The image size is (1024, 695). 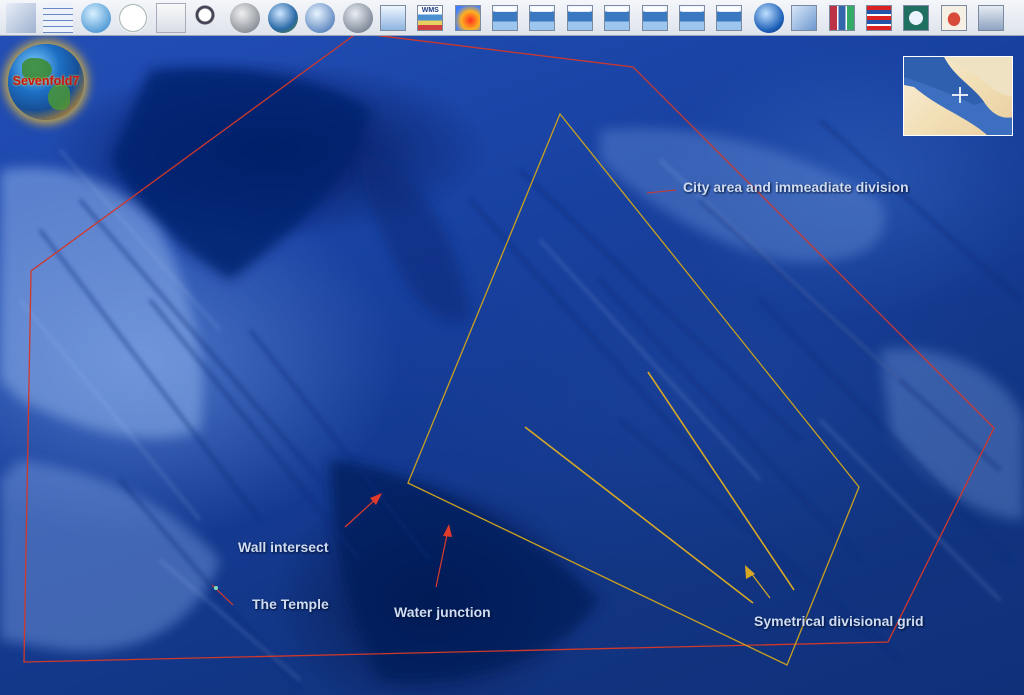 What do you see at coordinates (283, 547) in the screenshot?
I see `wall-intersect-label: Wall intersect` at bounding box center [283, 547].